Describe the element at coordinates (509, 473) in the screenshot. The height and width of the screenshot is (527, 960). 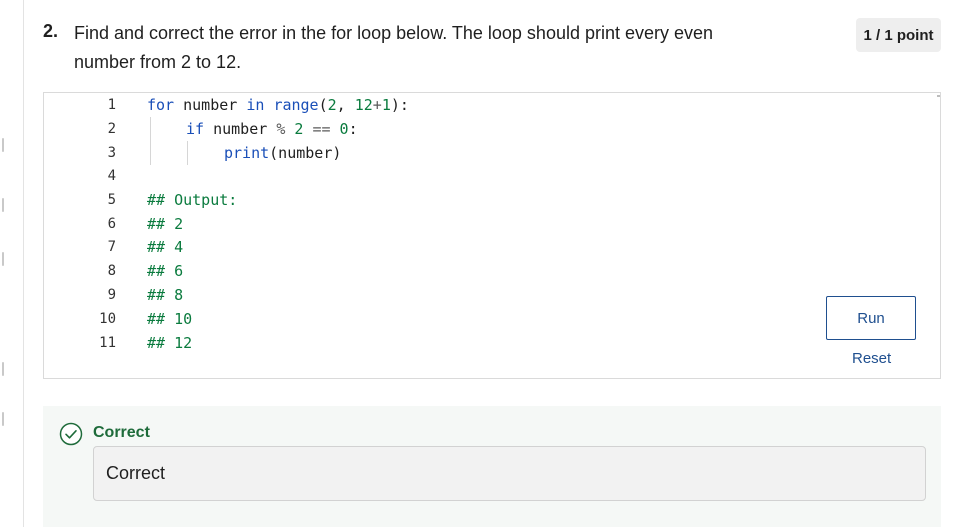
I see `feedback-message: Correct` at that location.